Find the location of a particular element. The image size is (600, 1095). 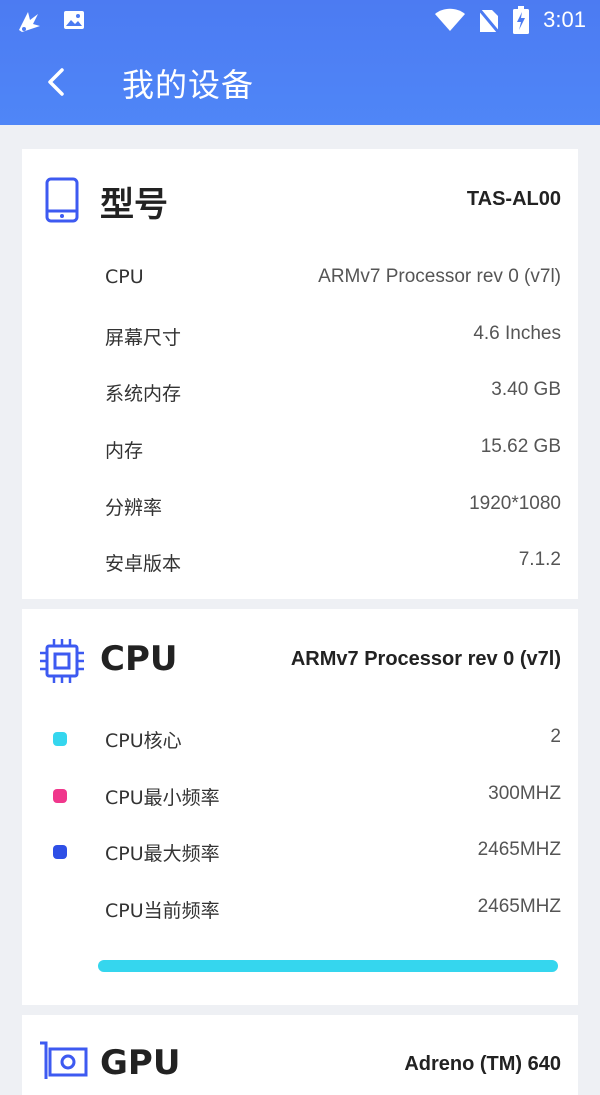

row-value: ARMv7 Processor rev 0 (v7l) is located at coordinates (439, 276).